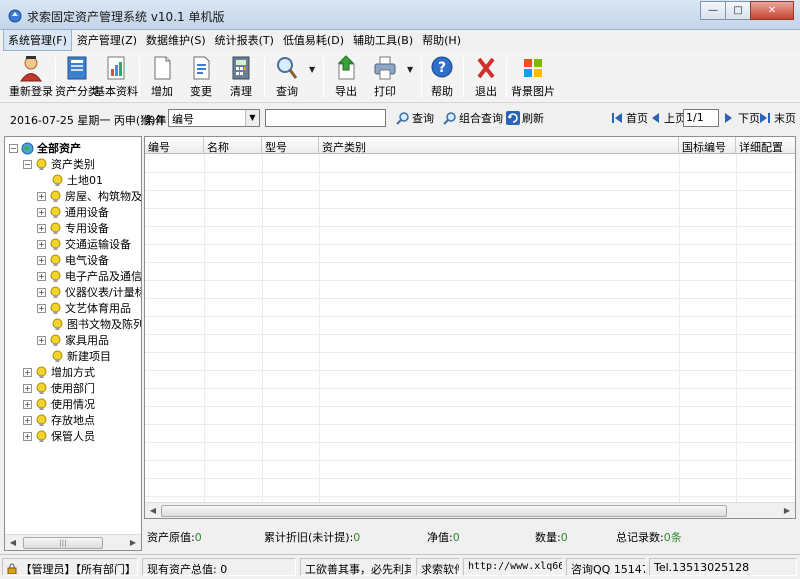 This screenshot has height=579, width=800. Describe the element at coordinates (701, 118) in the screenshot. I see `page-input: 1/1` at that location.